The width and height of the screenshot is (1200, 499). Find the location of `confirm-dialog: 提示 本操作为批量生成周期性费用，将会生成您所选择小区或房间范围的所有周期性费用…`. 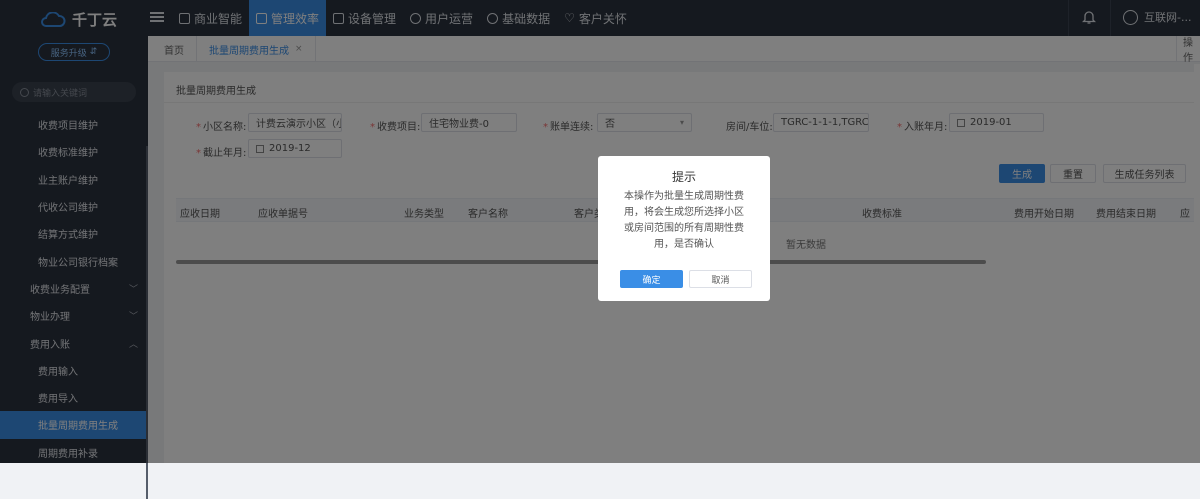

confirm-dialog: 提示 本操作为批量生成周期性费用，将会生成您所选择小区或房间范围的所有周期性费用… is located at coordinates (684, 228).